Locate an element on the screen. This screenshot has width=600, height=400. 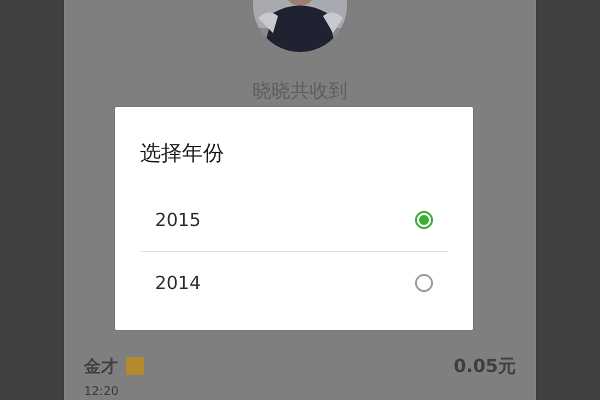
year-option: 2014 is located at coordinates (294, 282).